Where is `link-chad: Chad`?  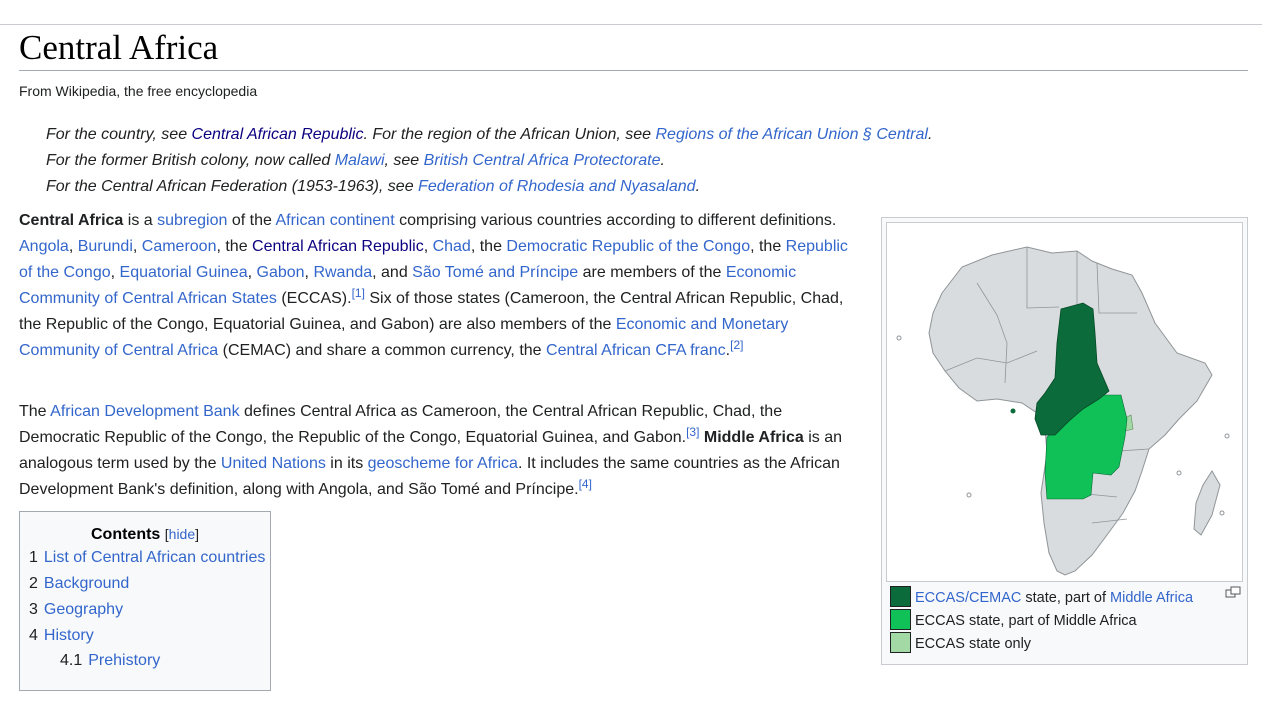 link-chad: Chad is located at coordinates (452, 246).